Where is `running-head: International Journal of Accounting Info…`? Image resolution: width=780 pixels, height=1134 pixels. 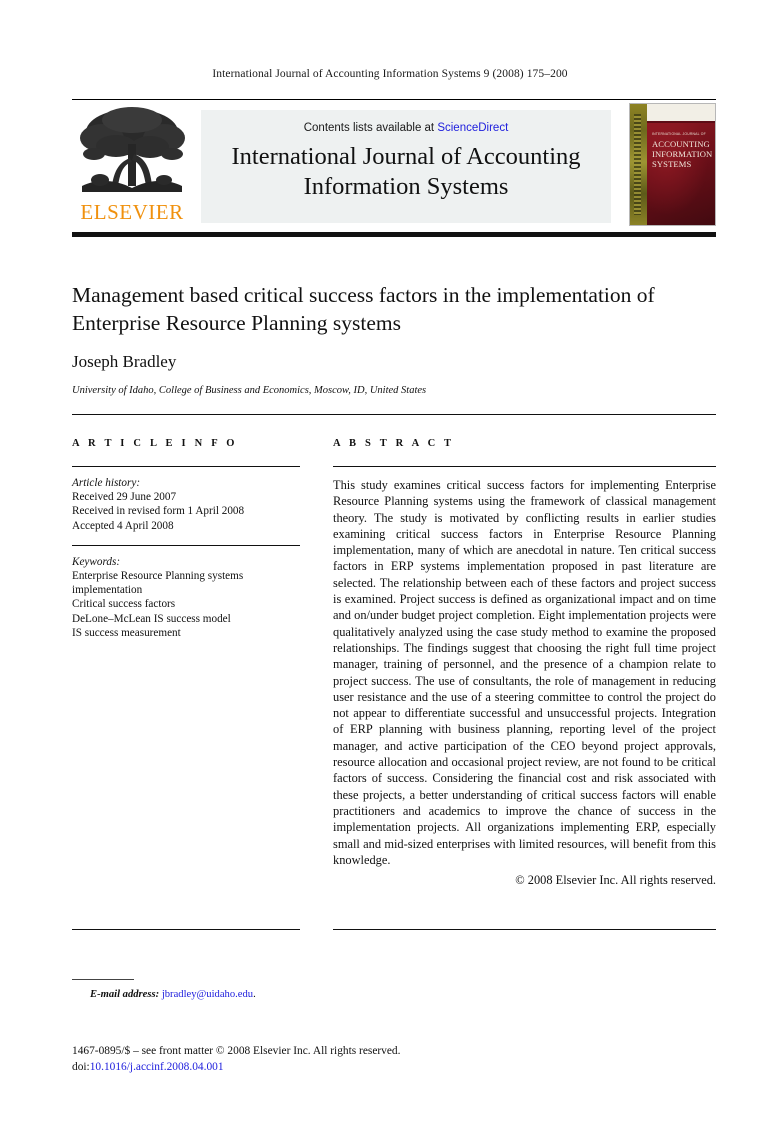 running-head: International Journal of Accounting Info… is located at coordinates (390, 74).